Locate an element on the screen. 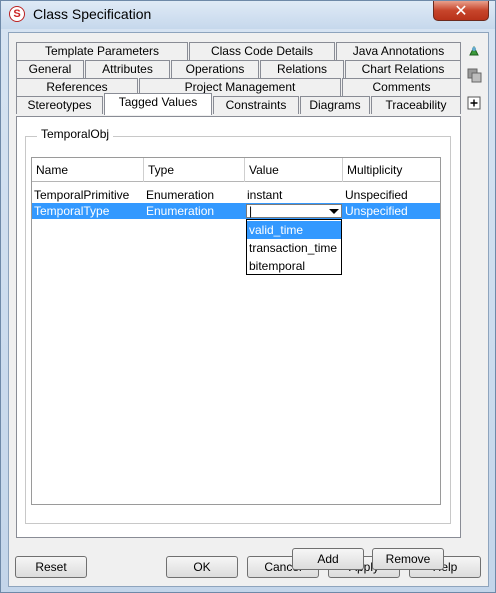  tab-tagged-values: Tagged Values is located at coordinates (158, 104).